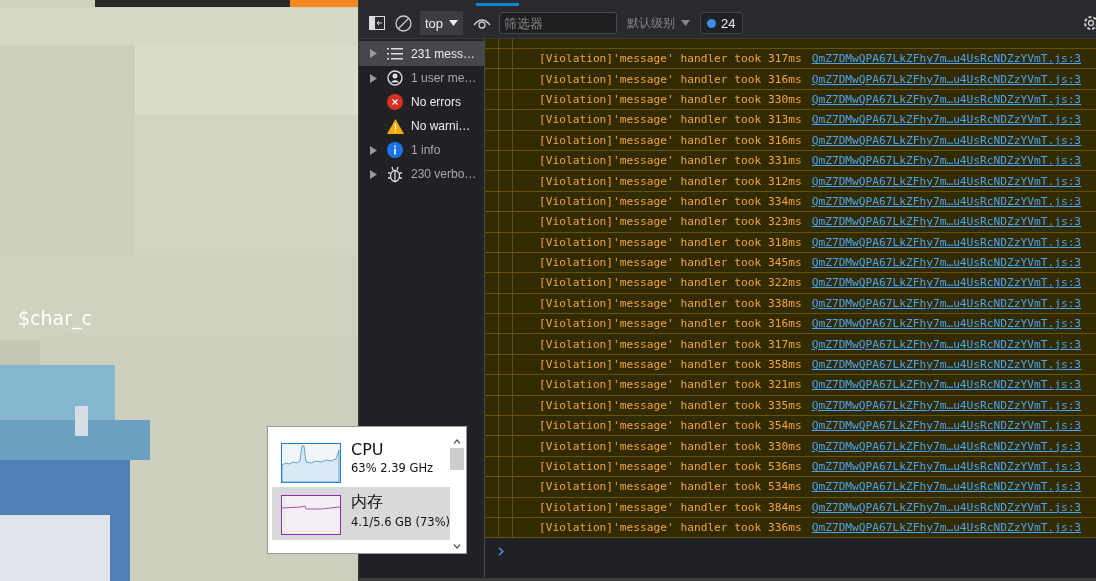  What do you see at coordinates (670, 528) in the screenshot?
I see `console-message: [Violation]'message' handler took 336ms` at bounding box center [670, 528].